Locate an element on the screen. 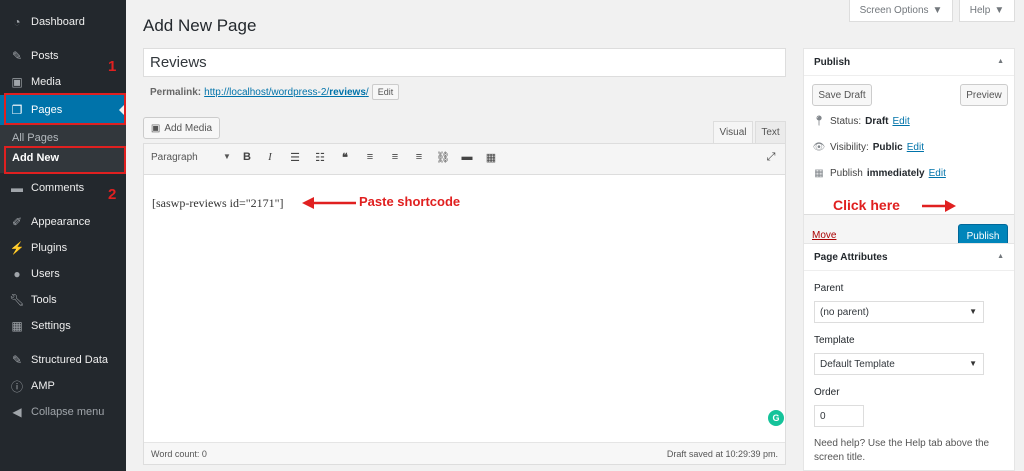 The height and width of the screenshot is (471, 1024). submenu-all-pages: All Pages is located at coordinates (35, 138).